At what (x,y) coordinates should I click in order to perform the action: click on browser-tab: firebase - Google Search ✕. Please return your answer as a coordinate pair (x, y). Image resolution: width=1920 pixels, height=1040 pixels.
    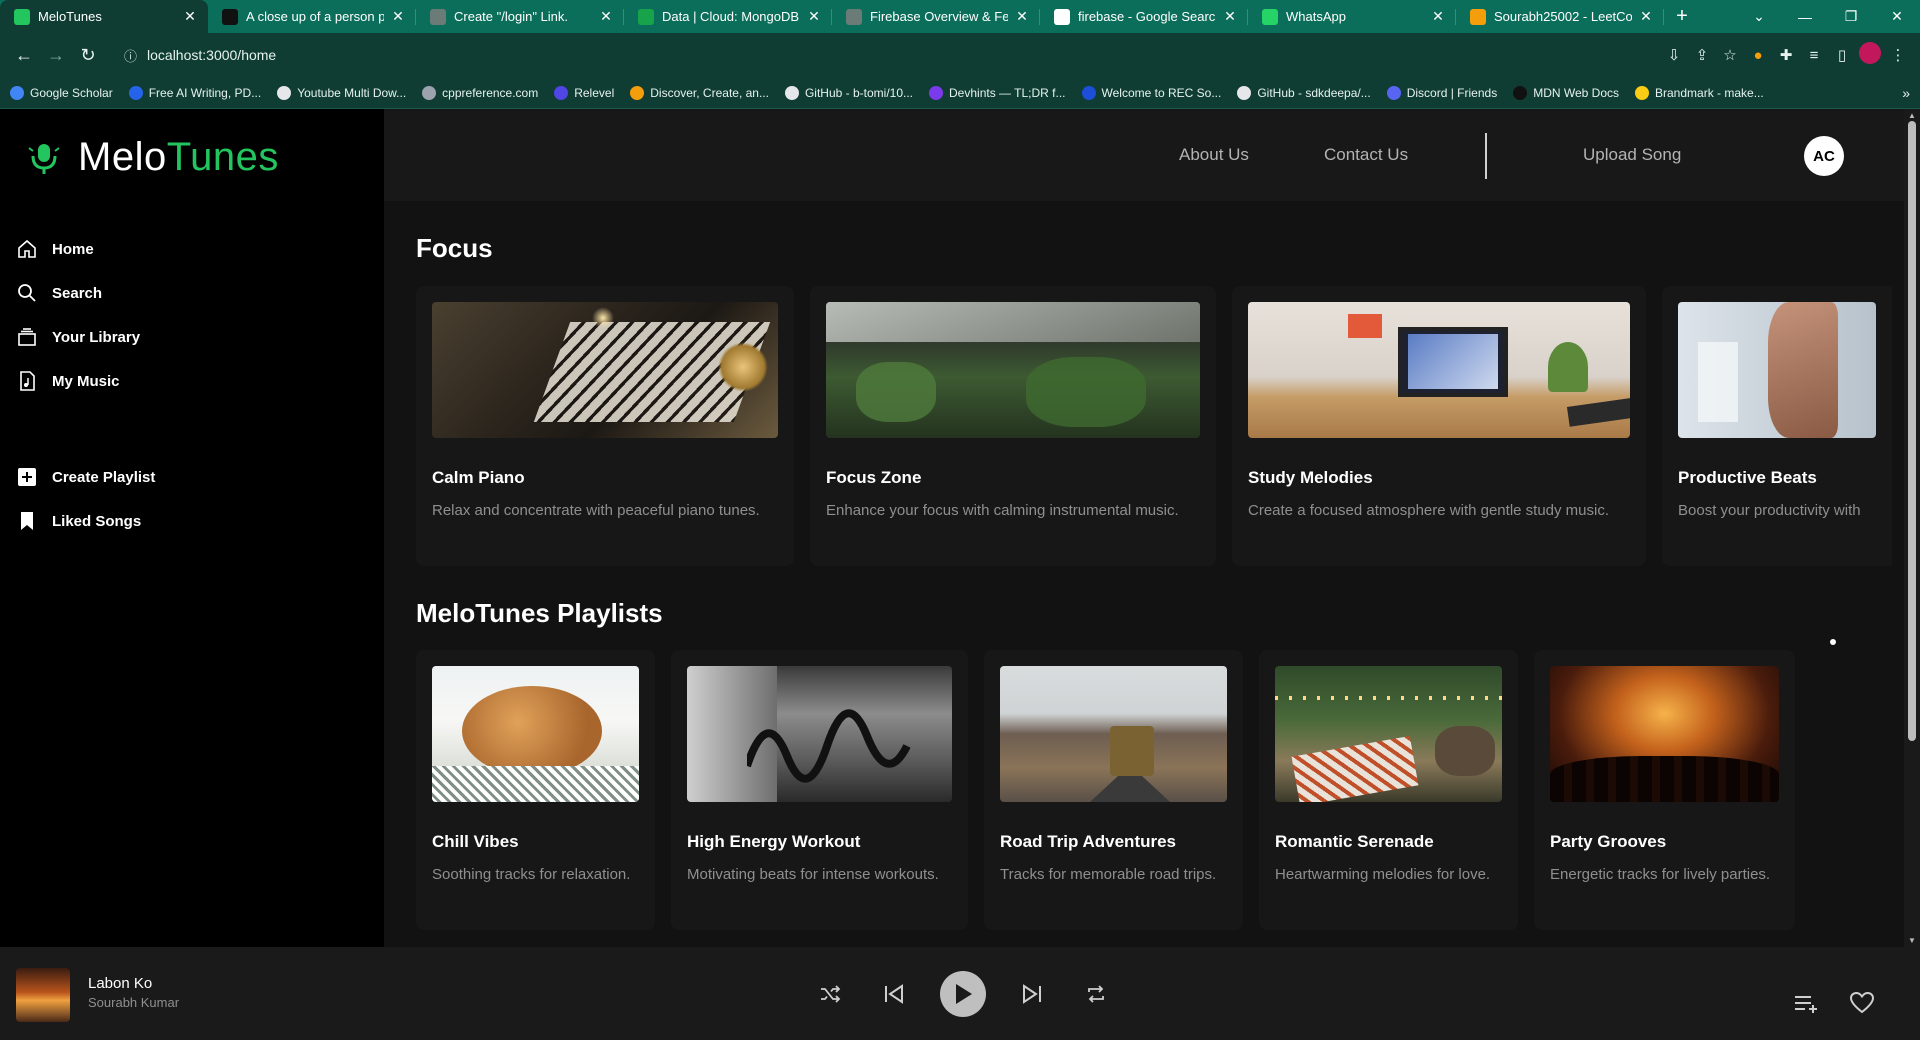
    Looking at the image, I should click on (1144, 16).